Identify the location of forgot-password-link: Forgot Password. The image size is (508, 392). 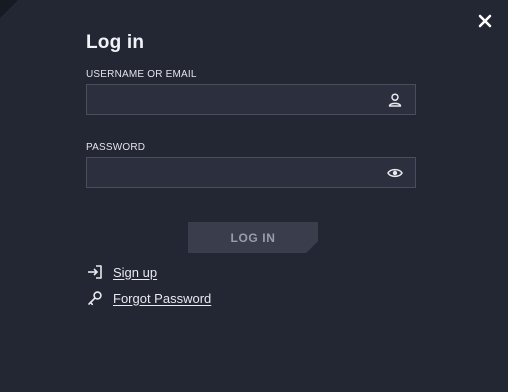
(148, 298).